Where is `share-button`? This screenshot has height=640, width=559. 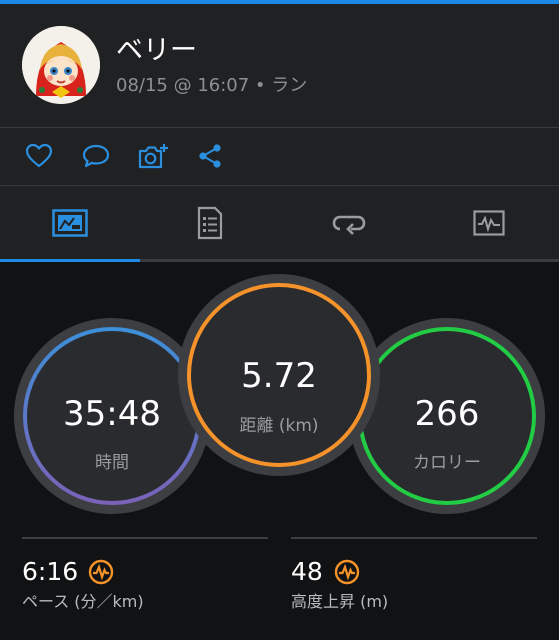 share-button is located at coordinates (210, 156).